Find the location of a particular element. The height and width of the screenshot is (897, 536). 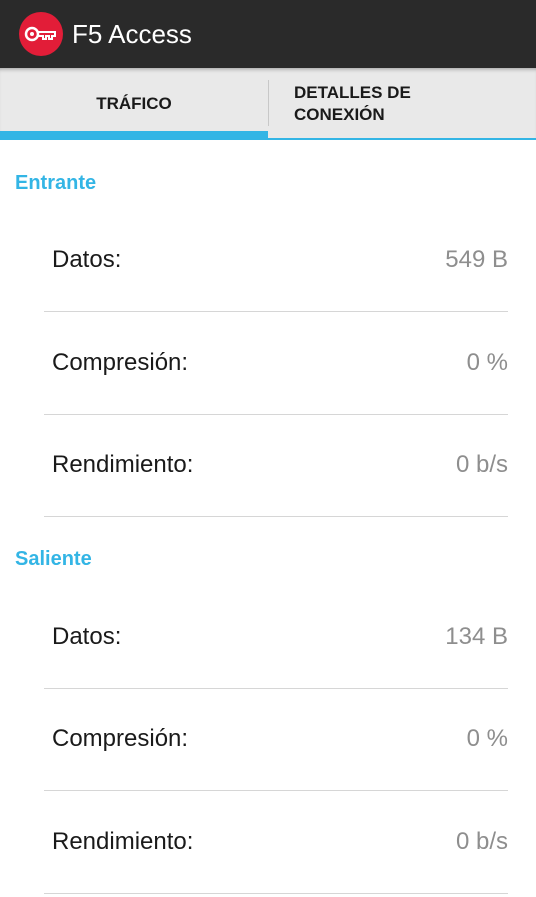

list-item-outgoing-data: Datos: 134 B is located at coordinates (276, 638).